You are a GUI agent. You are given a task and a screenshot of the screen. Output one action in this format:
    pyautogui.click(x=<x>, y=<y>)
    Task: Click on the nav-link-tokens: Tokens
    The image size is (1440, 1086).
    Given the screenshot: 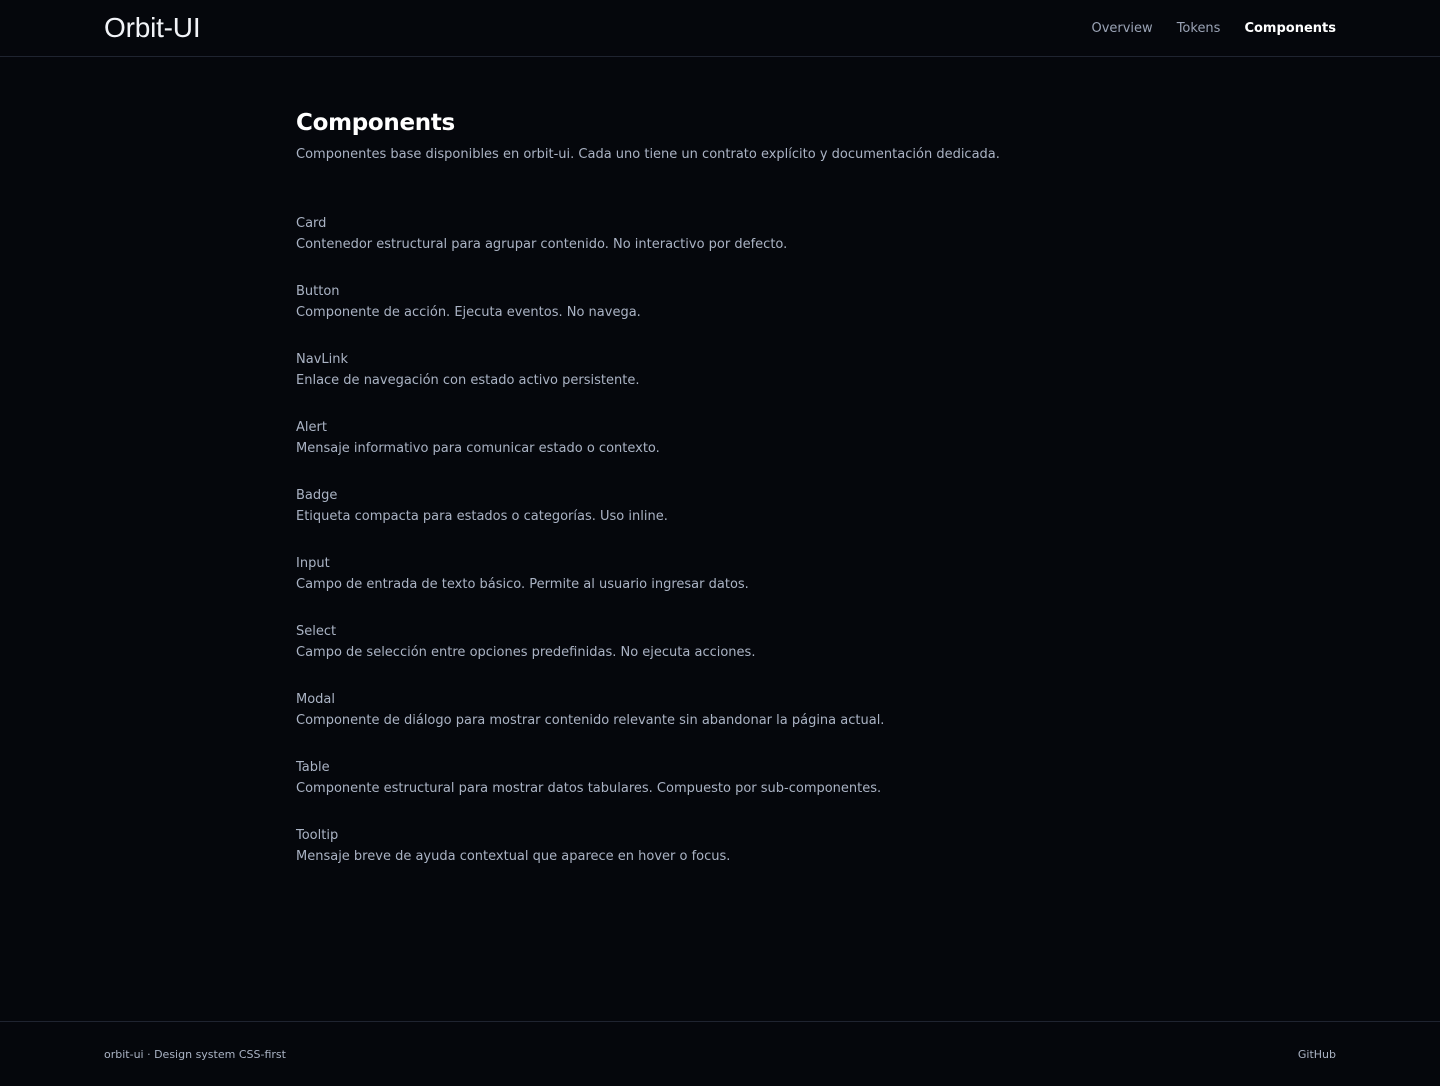 What is the action you would take?
    pyautogui.click(x=1199, y=28)
    